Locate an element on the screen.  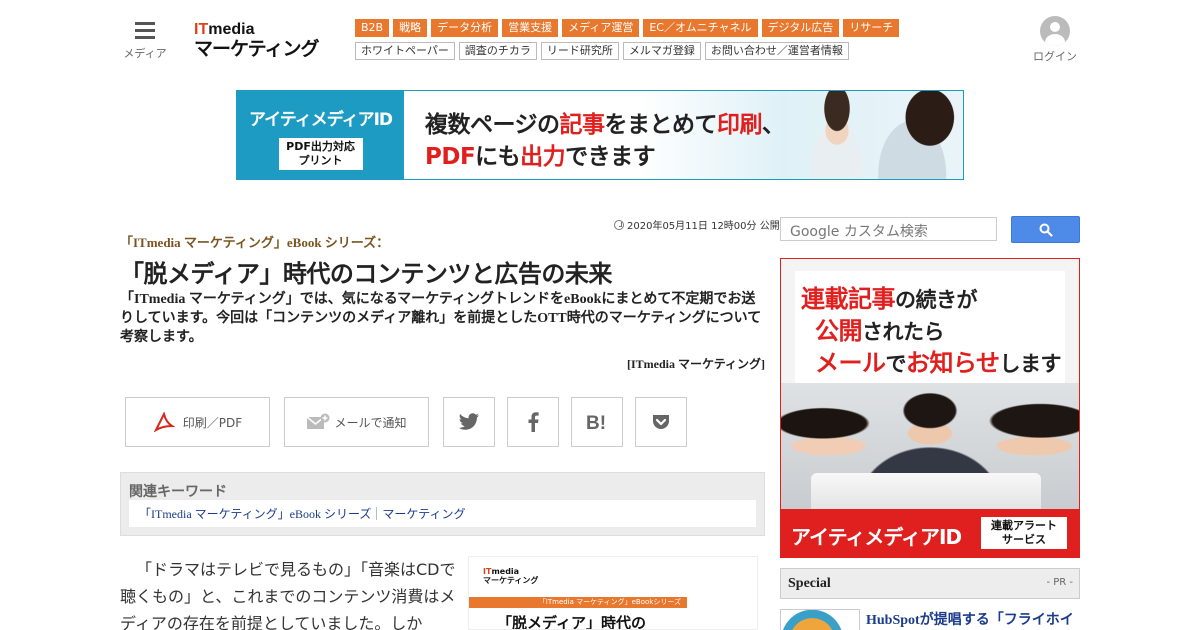
nav-survey: 調査のチカラ is located at coordinates (497, 51).